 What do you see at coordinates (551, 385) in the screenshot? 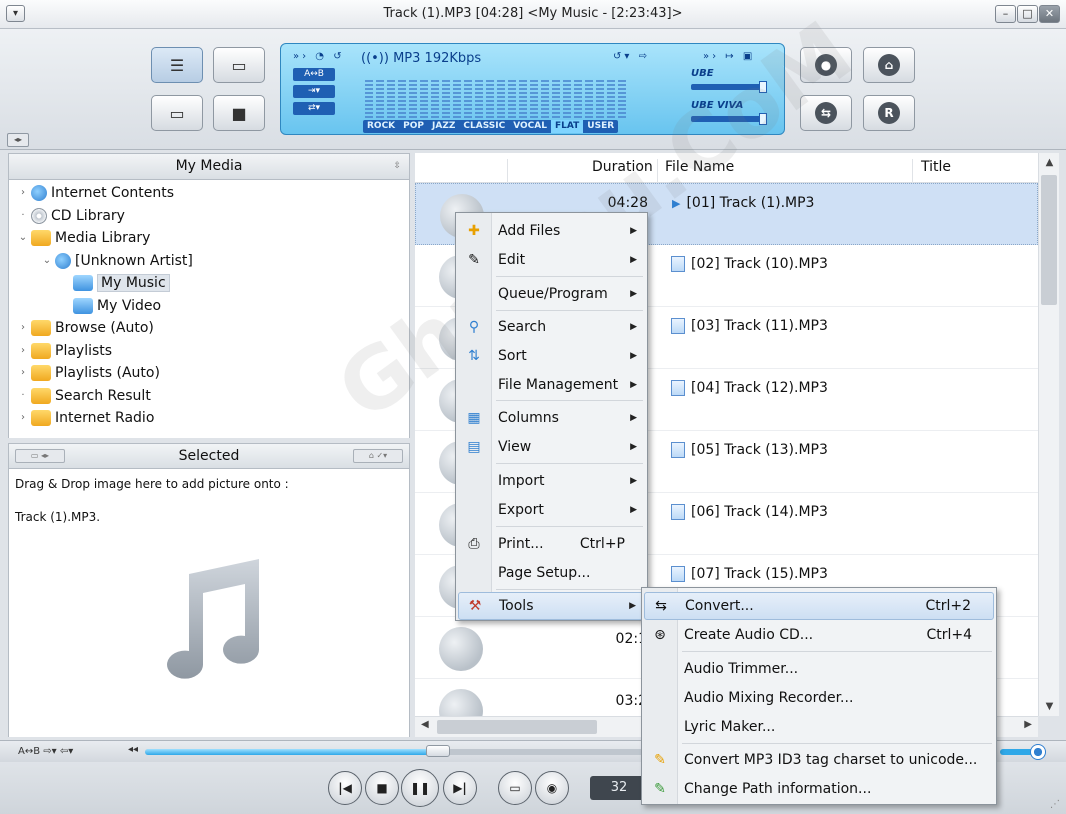
I see `menu-item-file-management: File Management ▶` at bounding box center [551, 385].